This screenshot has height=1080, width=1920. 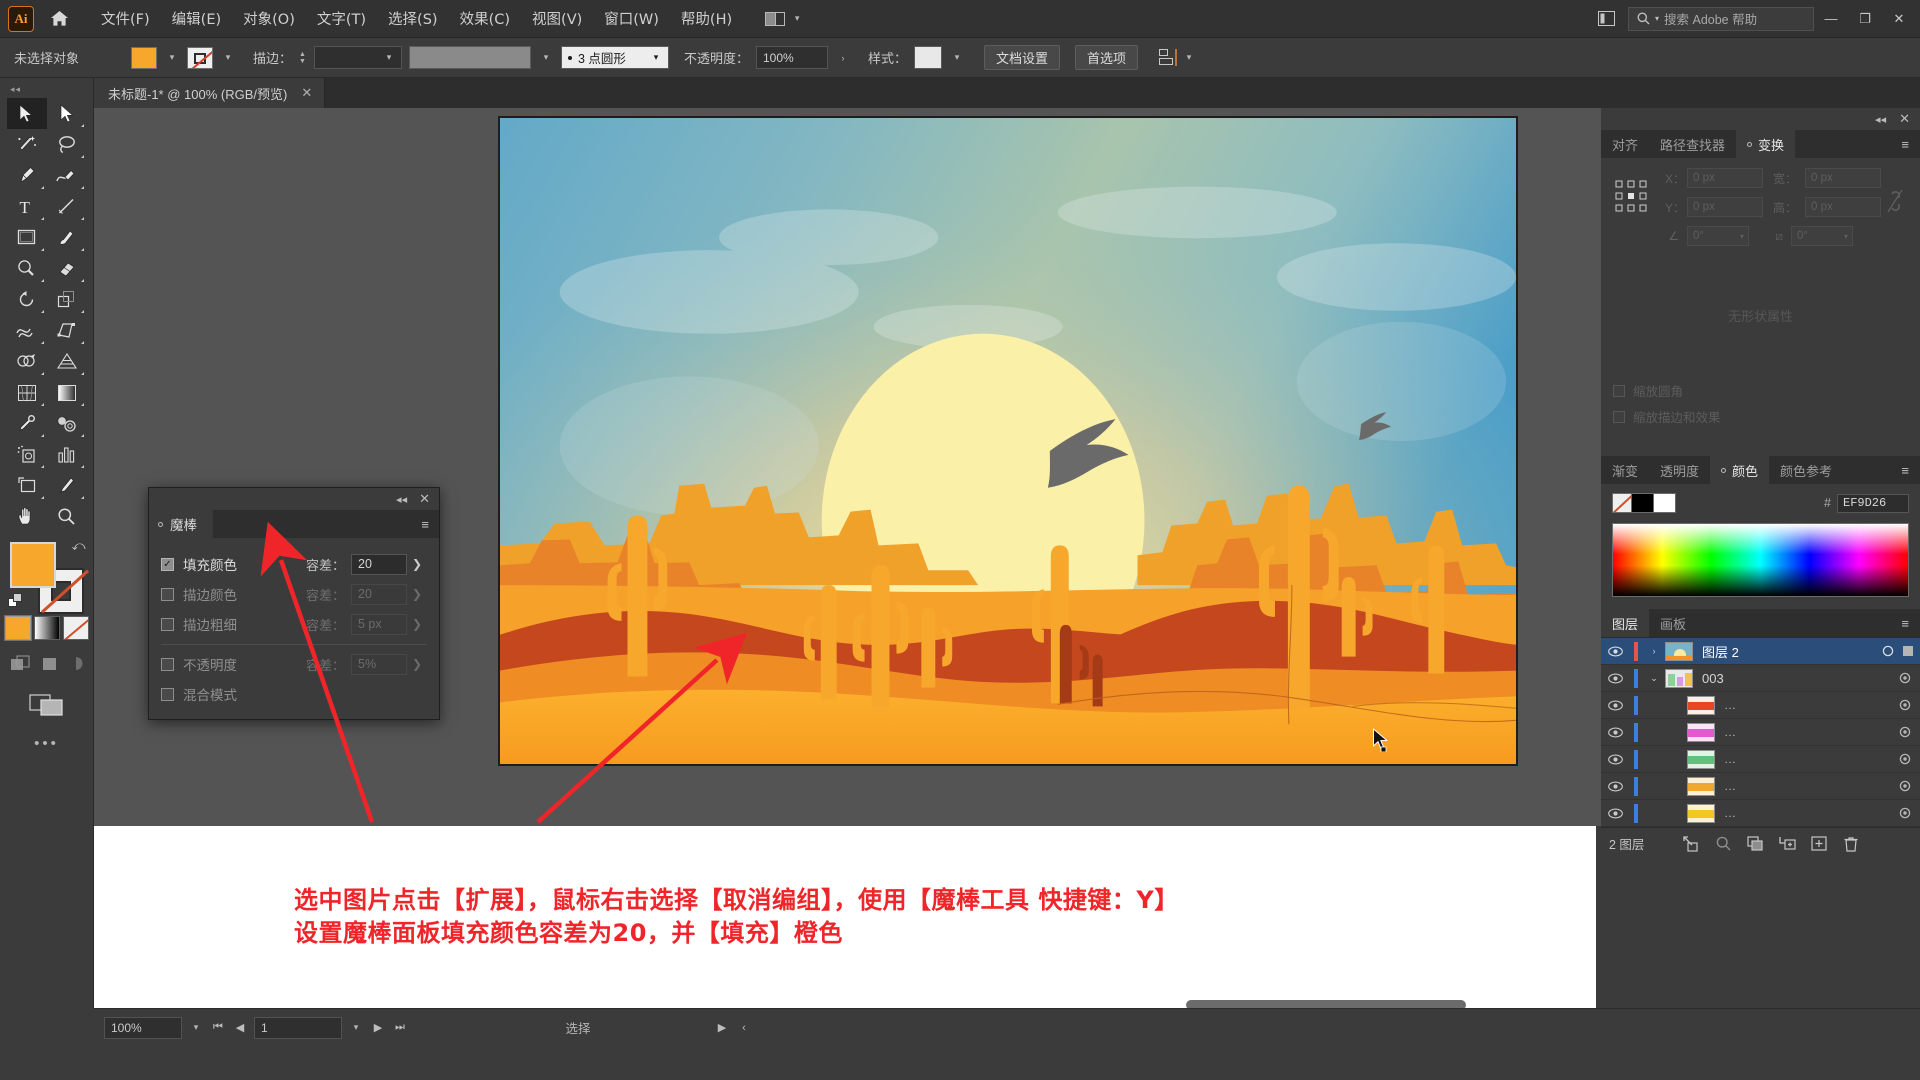 I want to click on white-color-swatch, so click(x=1665, y=503).